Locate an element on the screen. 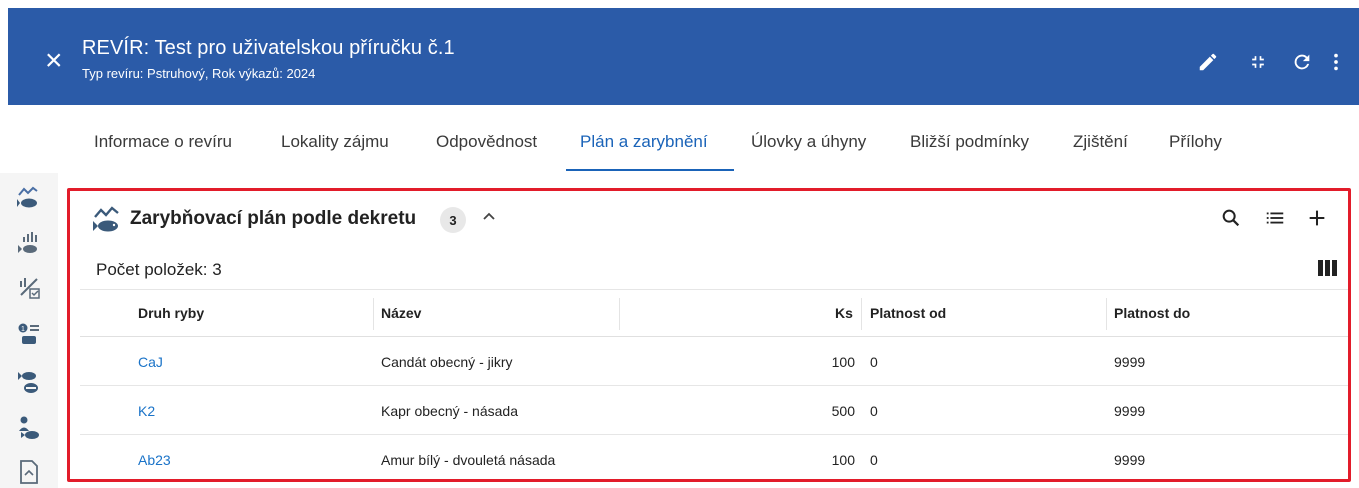 The width and height of the screenshot is (1359, 488). fish-stats-icon is located at coordinates (29, 244).